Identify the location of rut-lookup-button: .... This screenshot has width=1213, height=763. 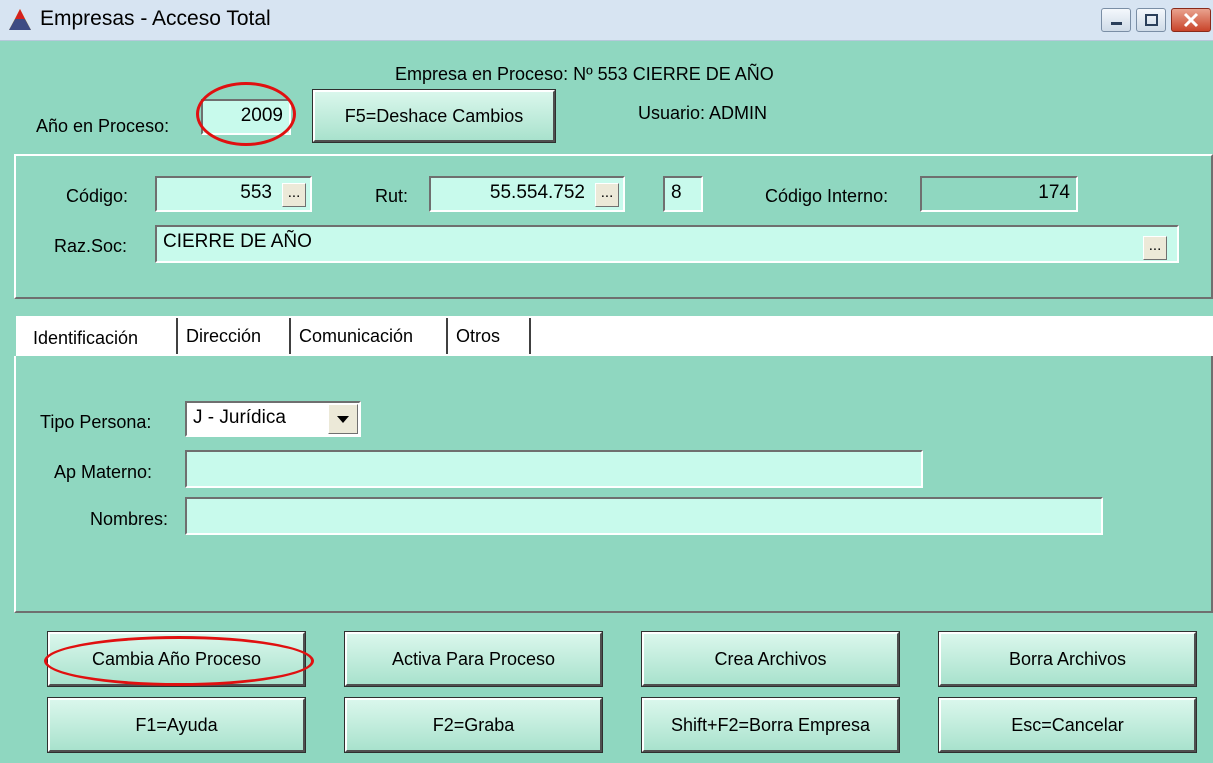
(607, 195).